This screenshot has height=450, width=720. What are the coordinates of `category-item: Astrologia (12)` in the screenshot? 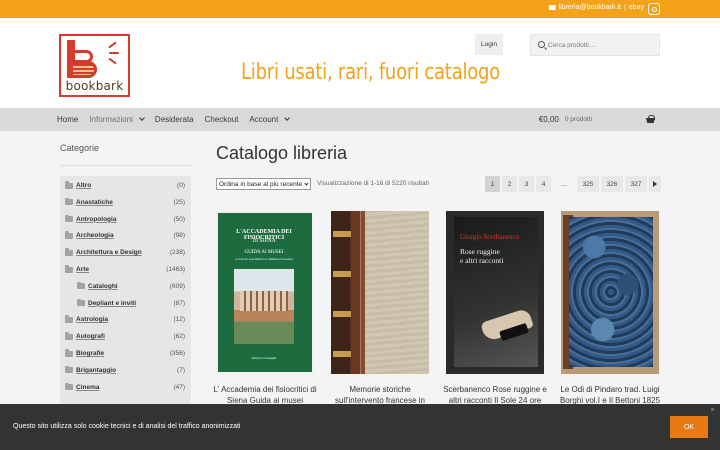 It's located at (125, 319).